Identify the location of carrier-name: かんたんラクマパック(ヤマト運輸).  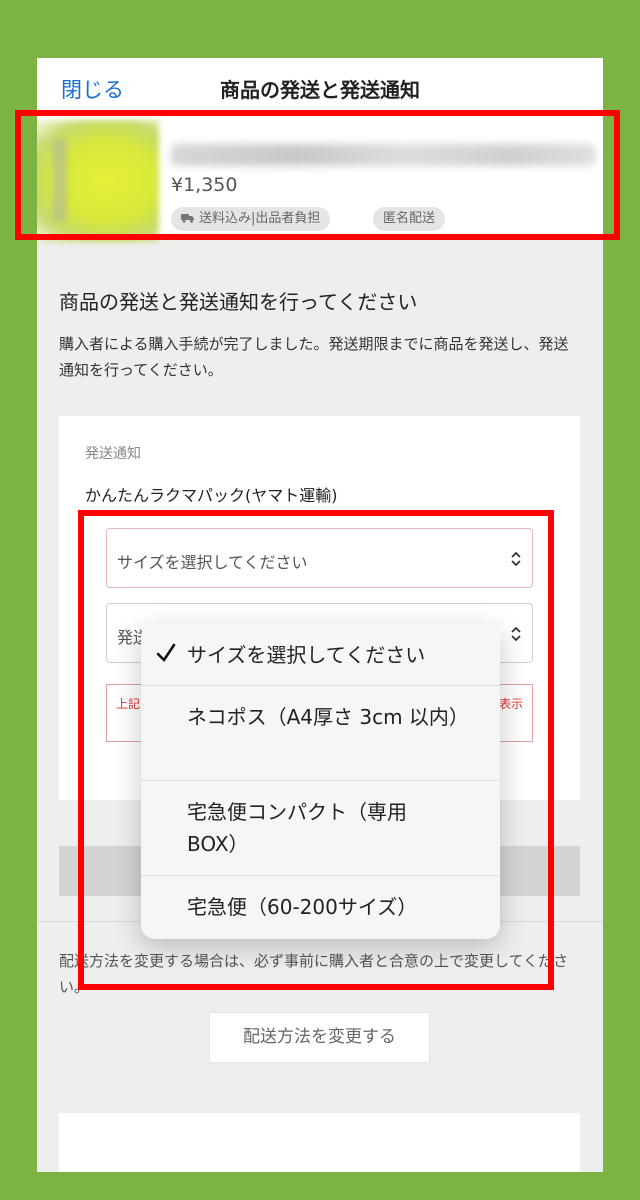
(211, 495).